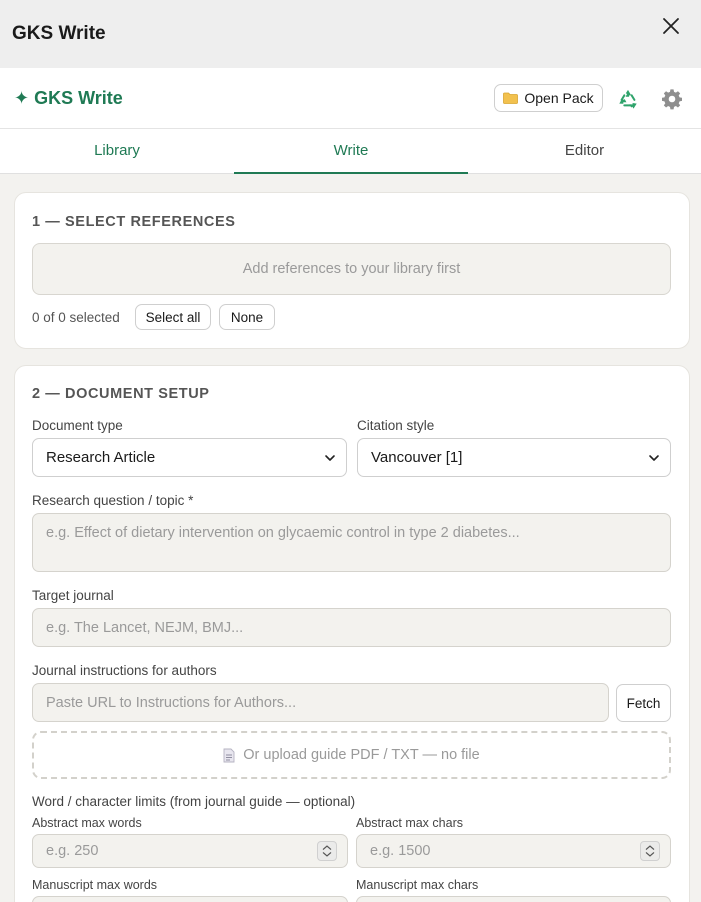 Image resolution: width=701 pixels, height=902 pixels. Describe the element at coordinates (511, 98) in the screenshot. I see `folder-icon` at that location.